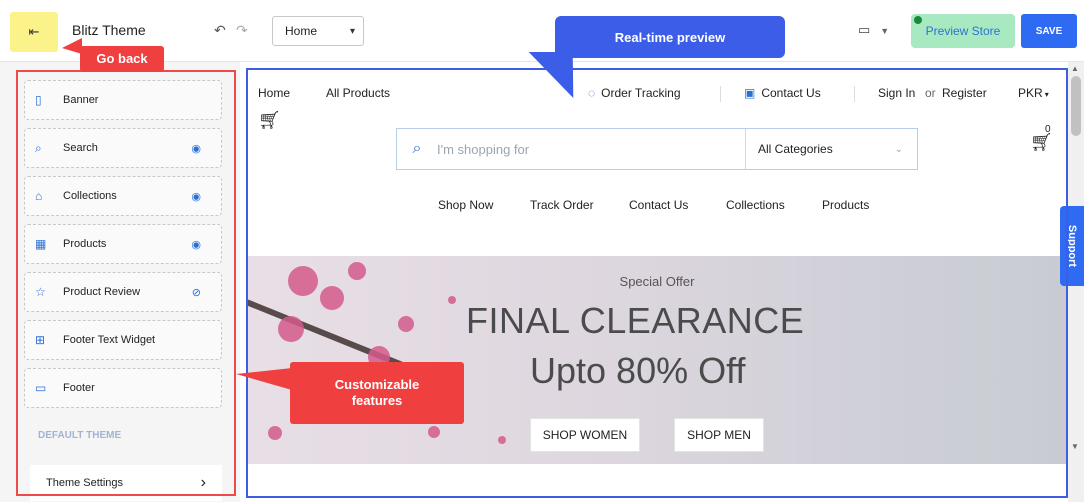  What do you see at coordinates (930, 93) in the screenshot?
I see `or-text: or` at bounding box center [930, 93].